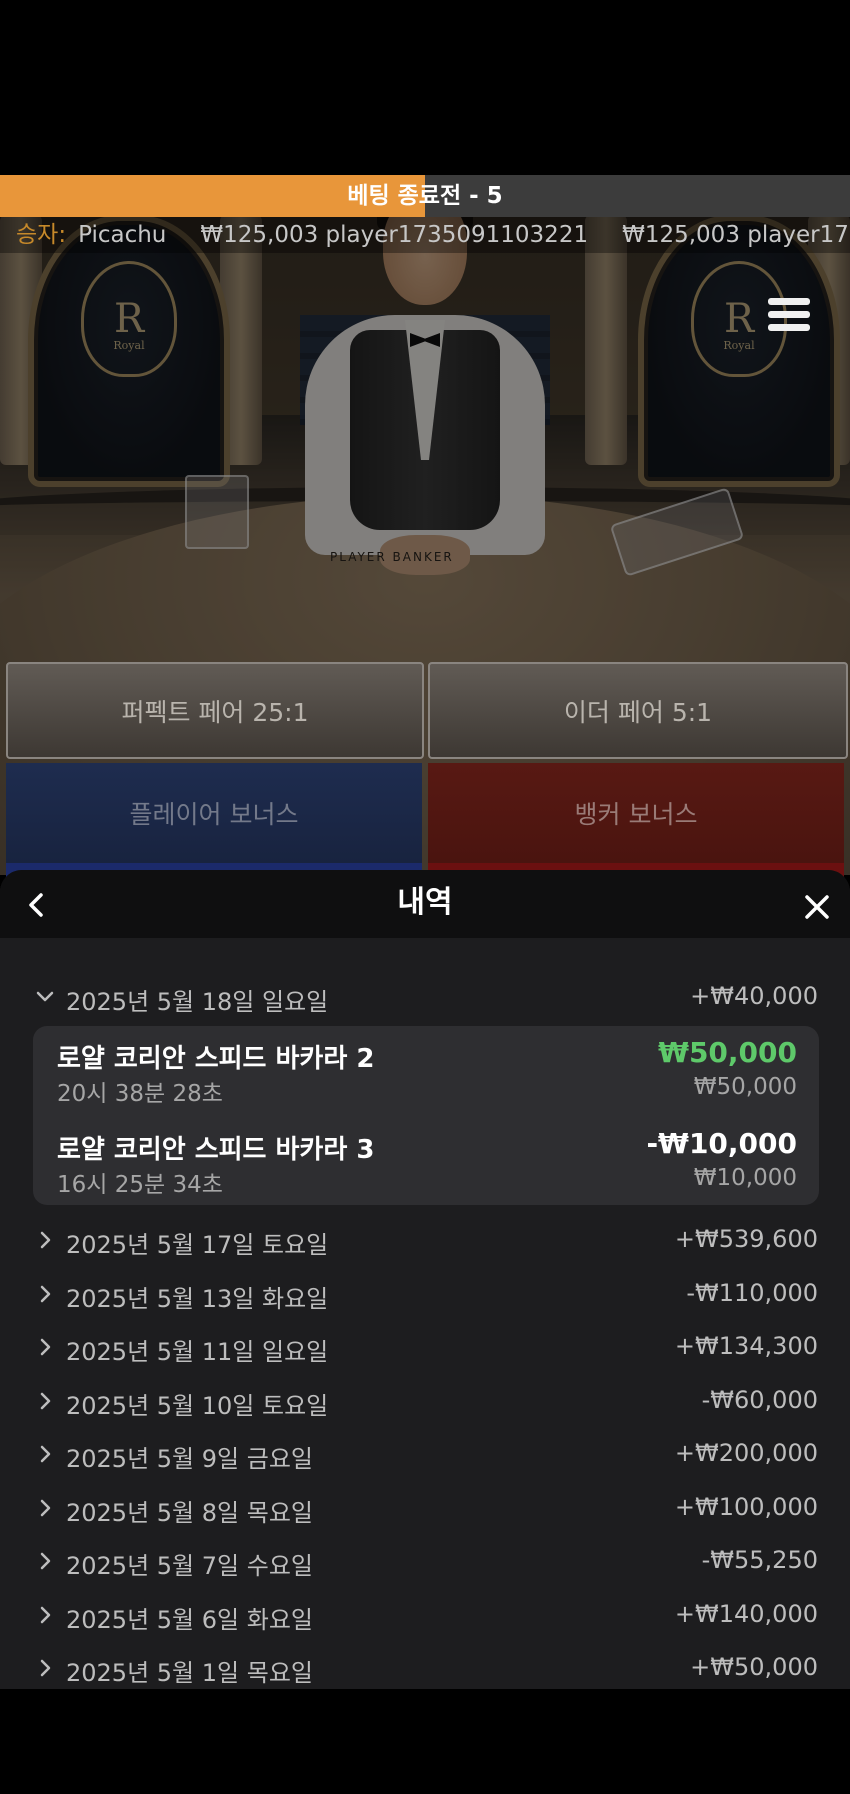 The image size is (850, 1794). I want to click on sheet-header: 내역, so click(425, 904).